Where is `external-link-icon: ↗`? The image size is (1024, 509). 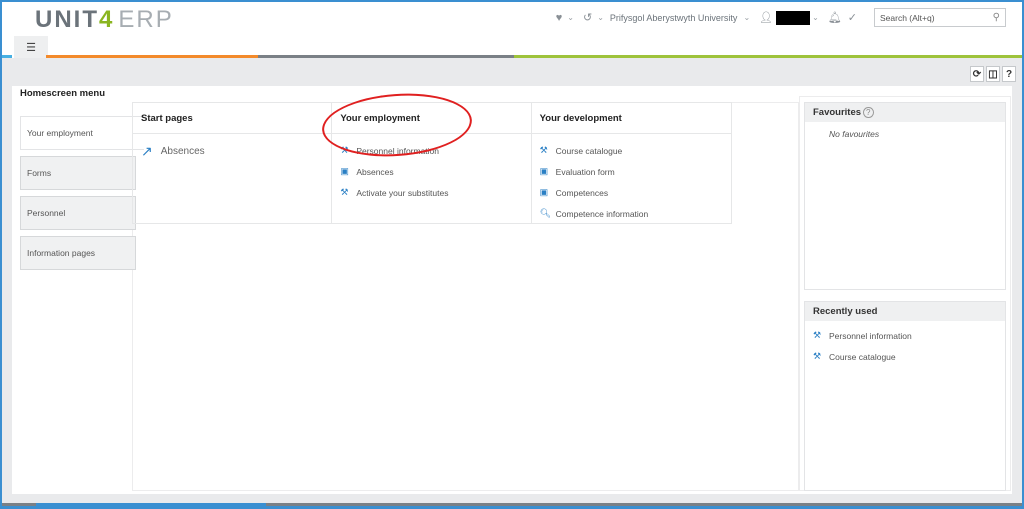 external-link-icon: ↗ is located at coordinates (147, 151).